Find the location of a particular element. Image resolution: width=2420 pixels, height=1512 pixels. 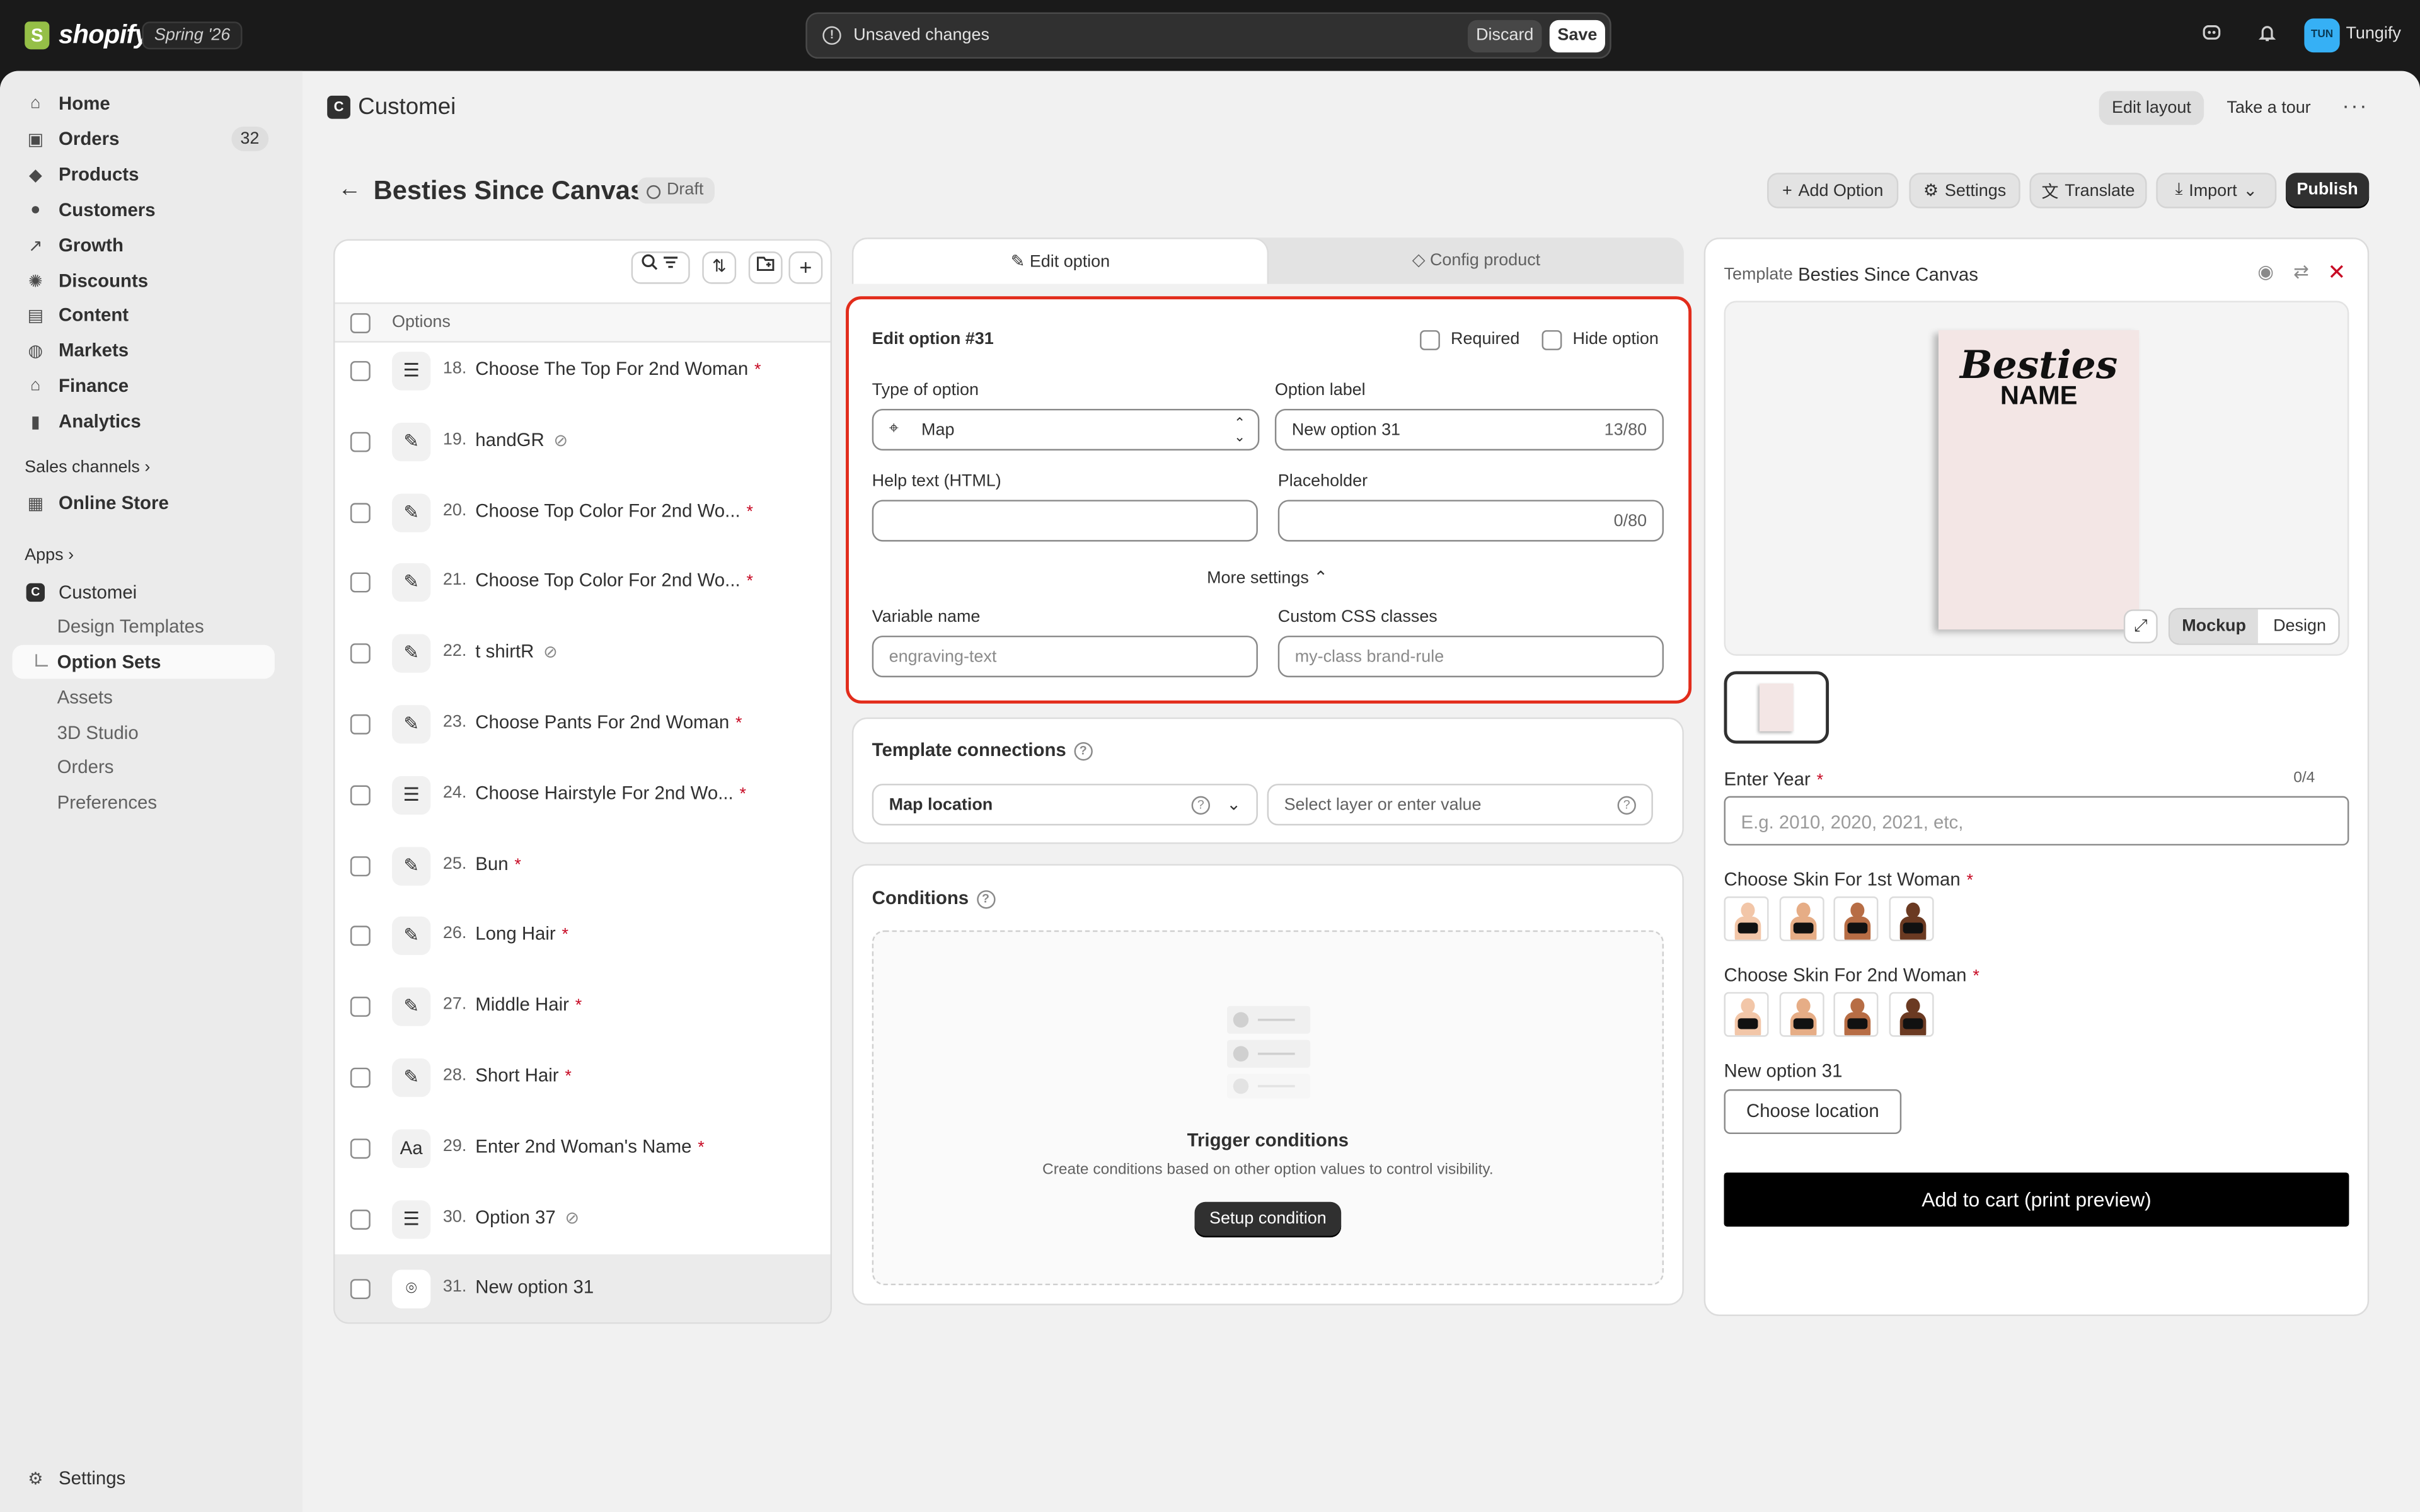

list-item: ⌾ 31. New option 31 is located at coordinates (583, 1288).